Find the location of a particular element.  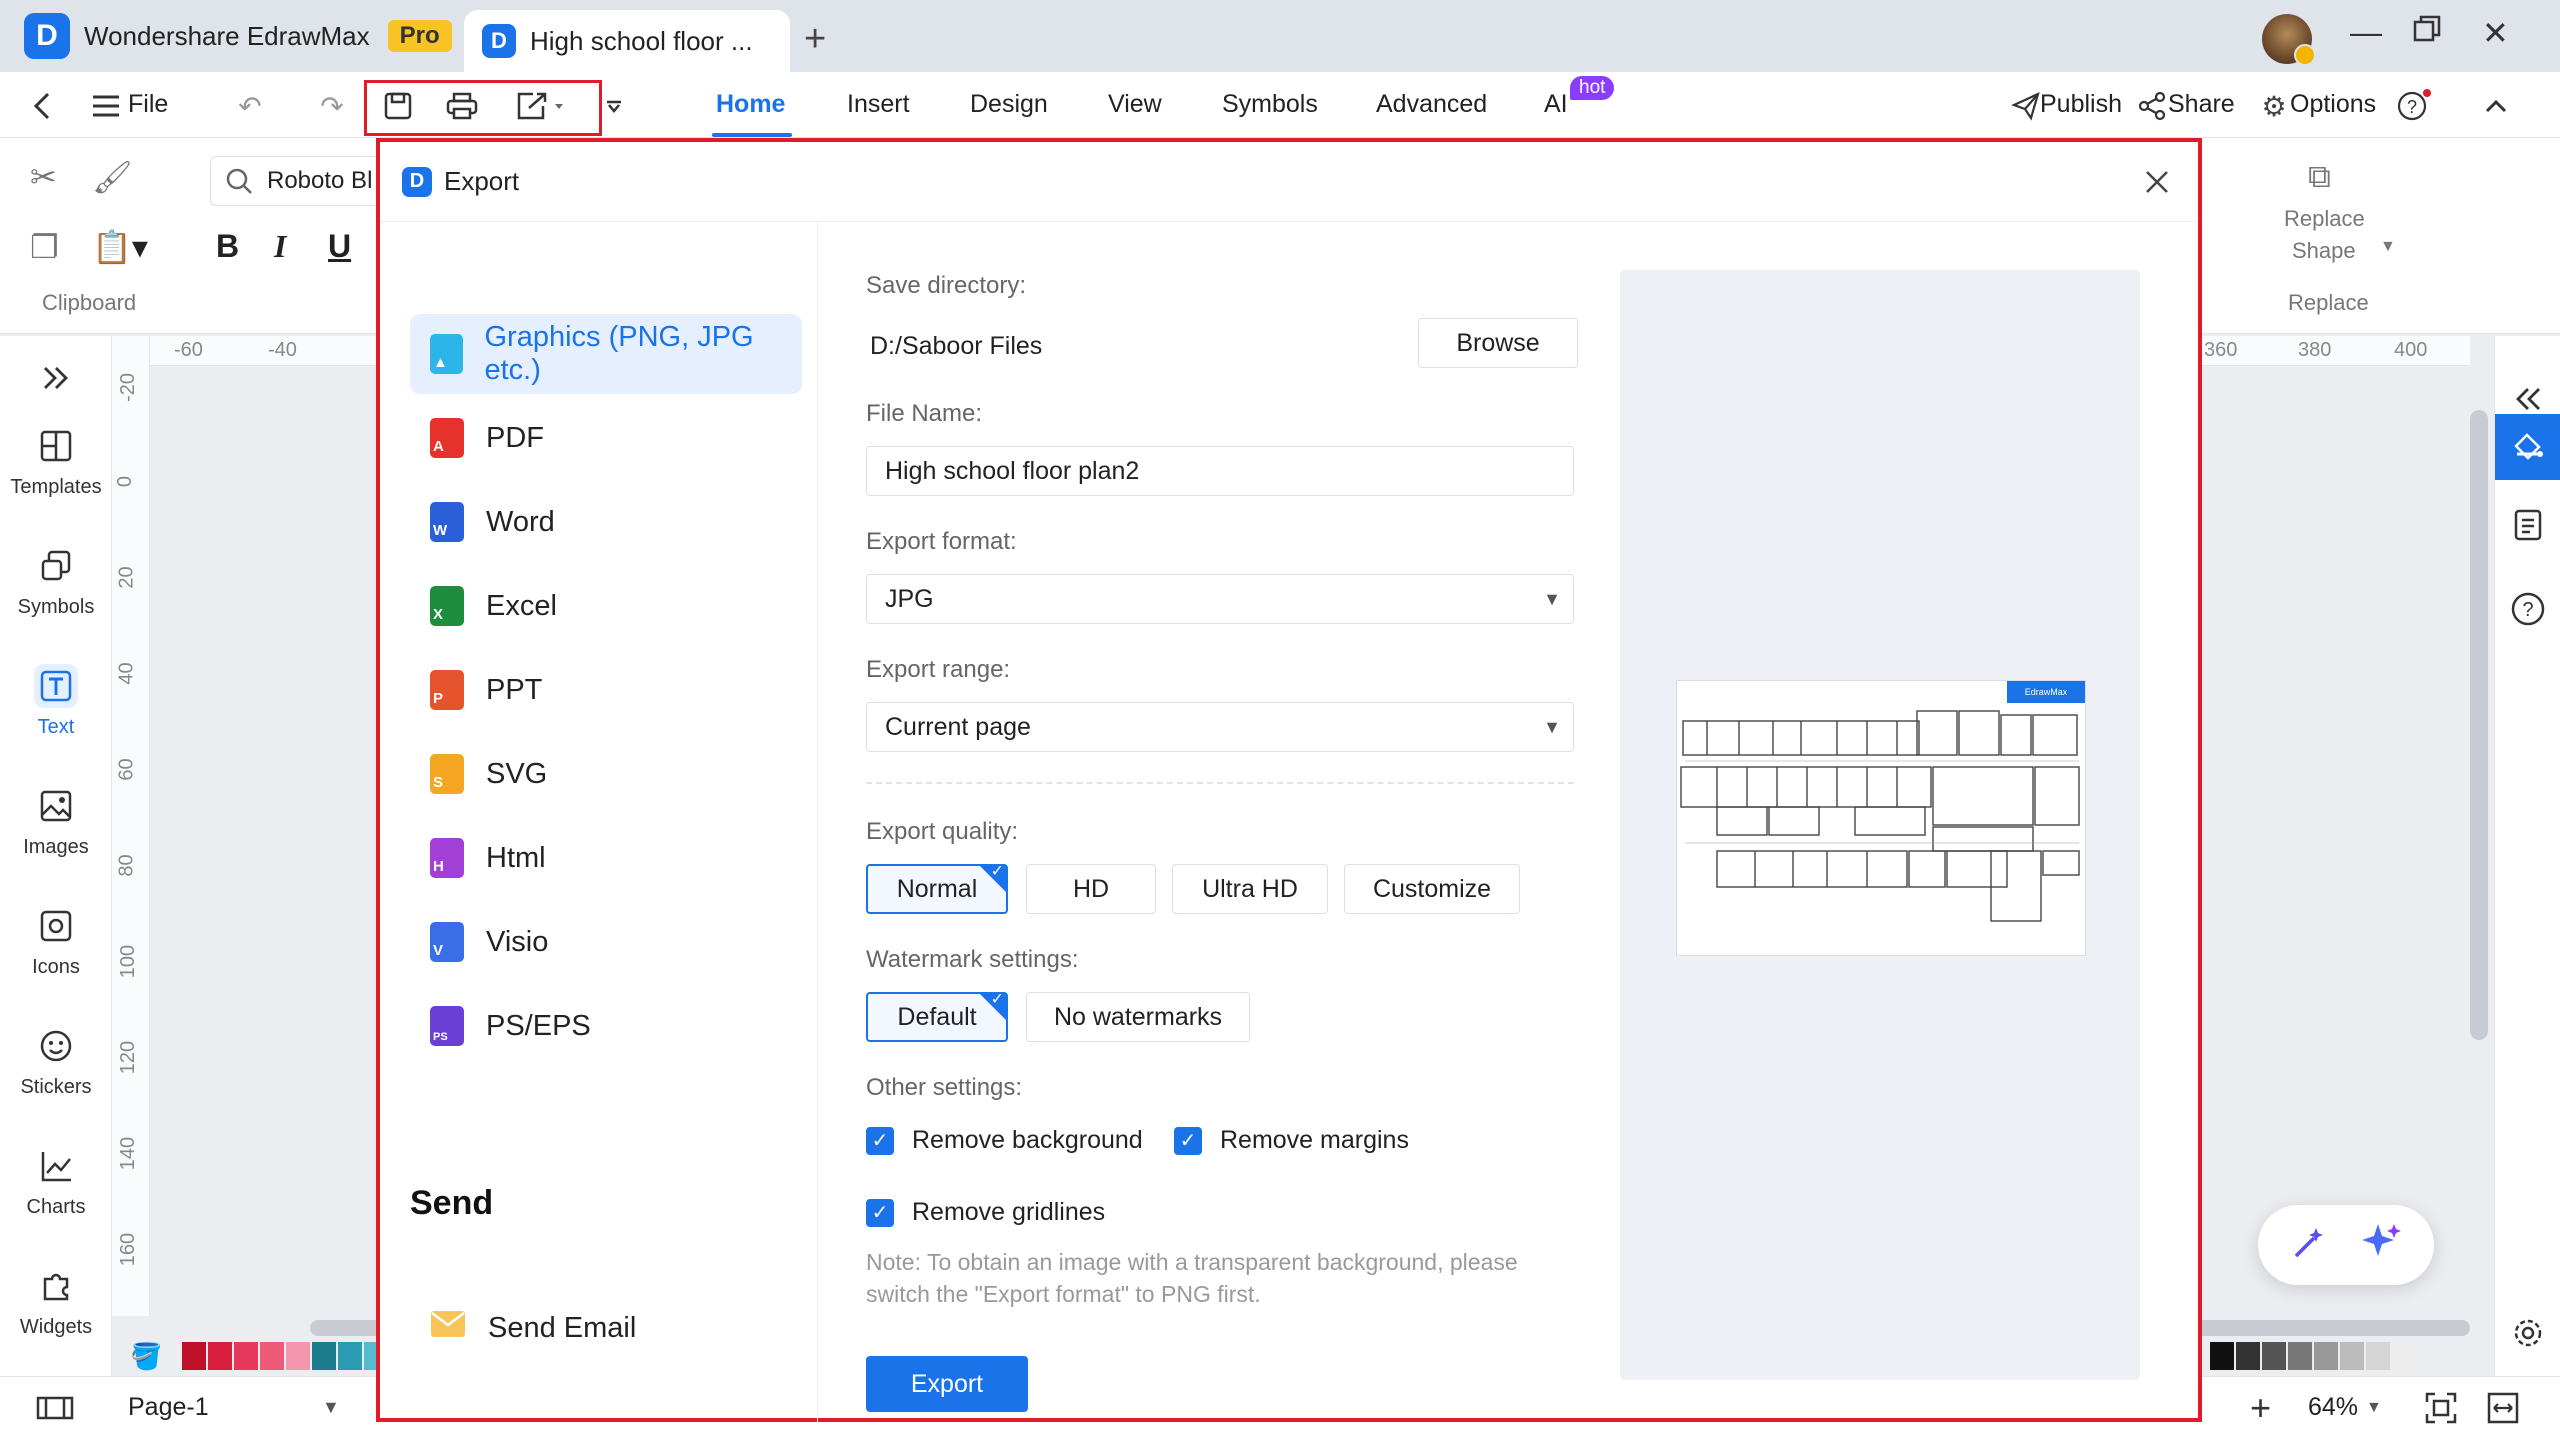

help-circle-icon: ? is located at coordinates (2527, 609).